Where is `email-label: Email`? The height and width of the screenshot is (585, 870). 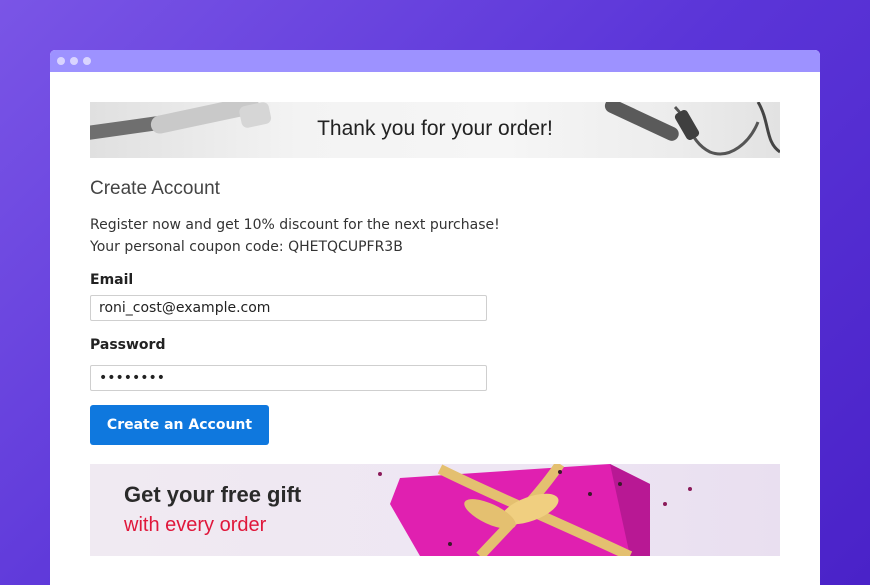
email-label: Email is located at coordinates (112, 280).